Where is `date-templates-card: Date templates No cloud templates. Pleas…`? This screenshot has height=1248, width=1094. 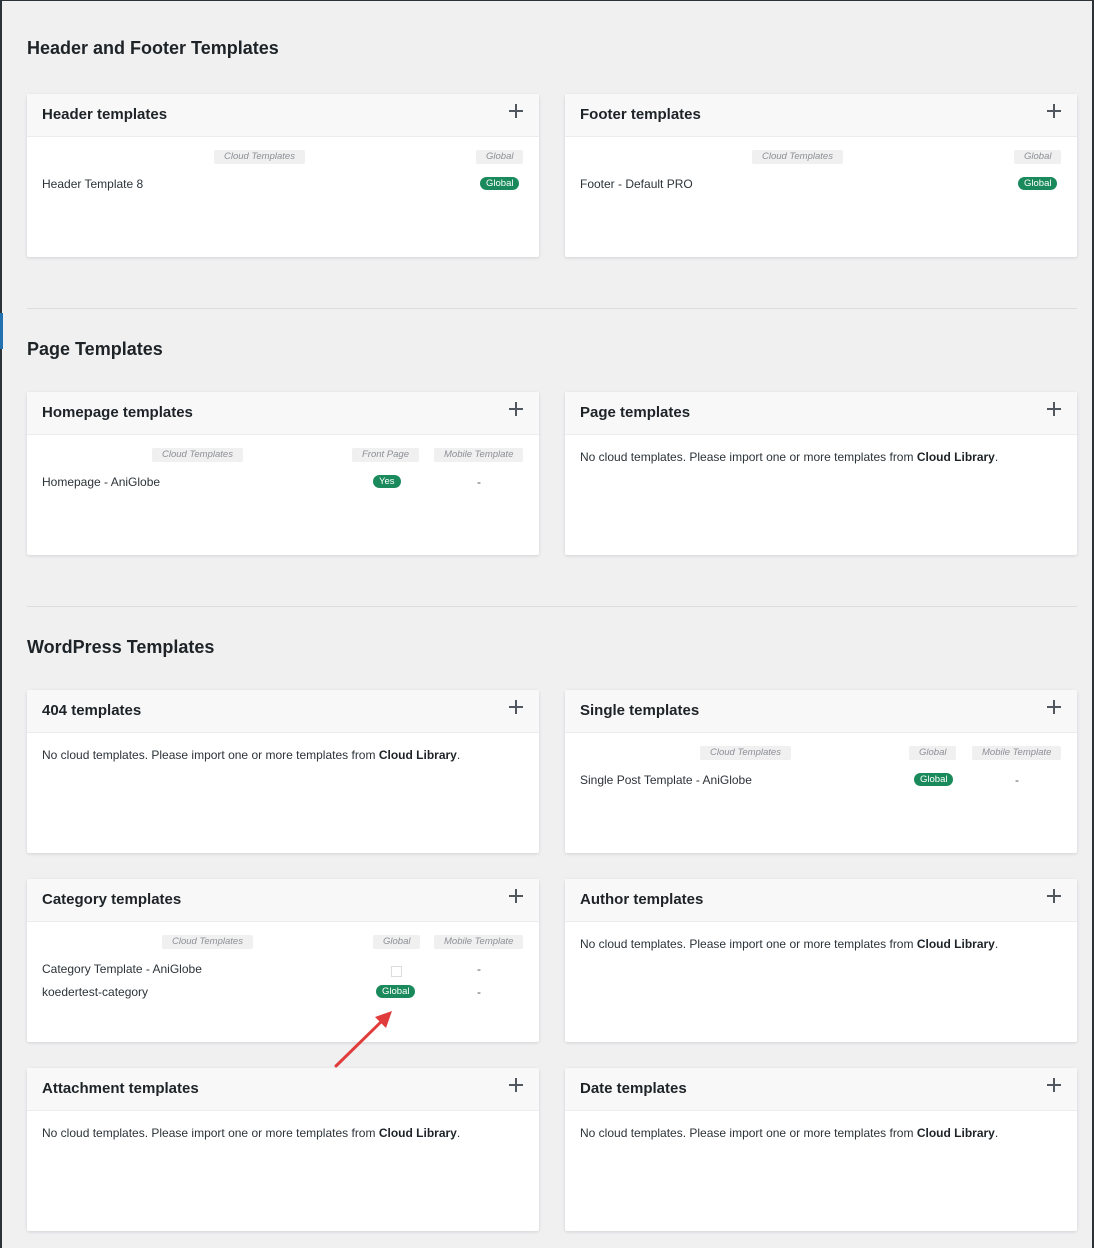
date-templates-card: Date templates No cloud templates. Pleas… is located at coordinates (821, 1149).